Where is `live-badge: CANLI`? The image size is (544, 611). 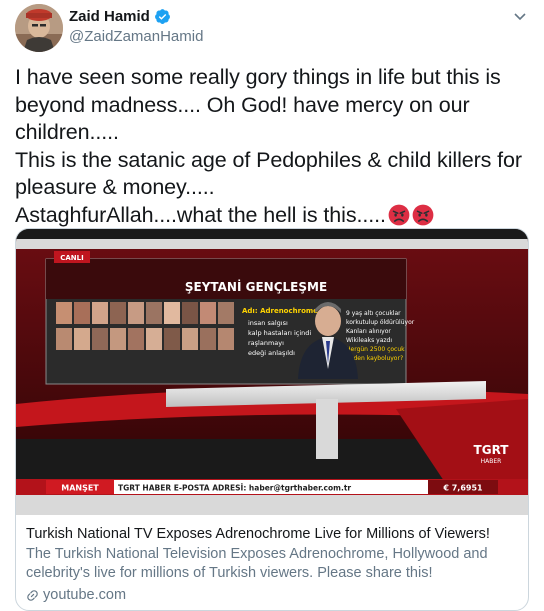 live-badge: CANLI is located at coordinates (71, 258).